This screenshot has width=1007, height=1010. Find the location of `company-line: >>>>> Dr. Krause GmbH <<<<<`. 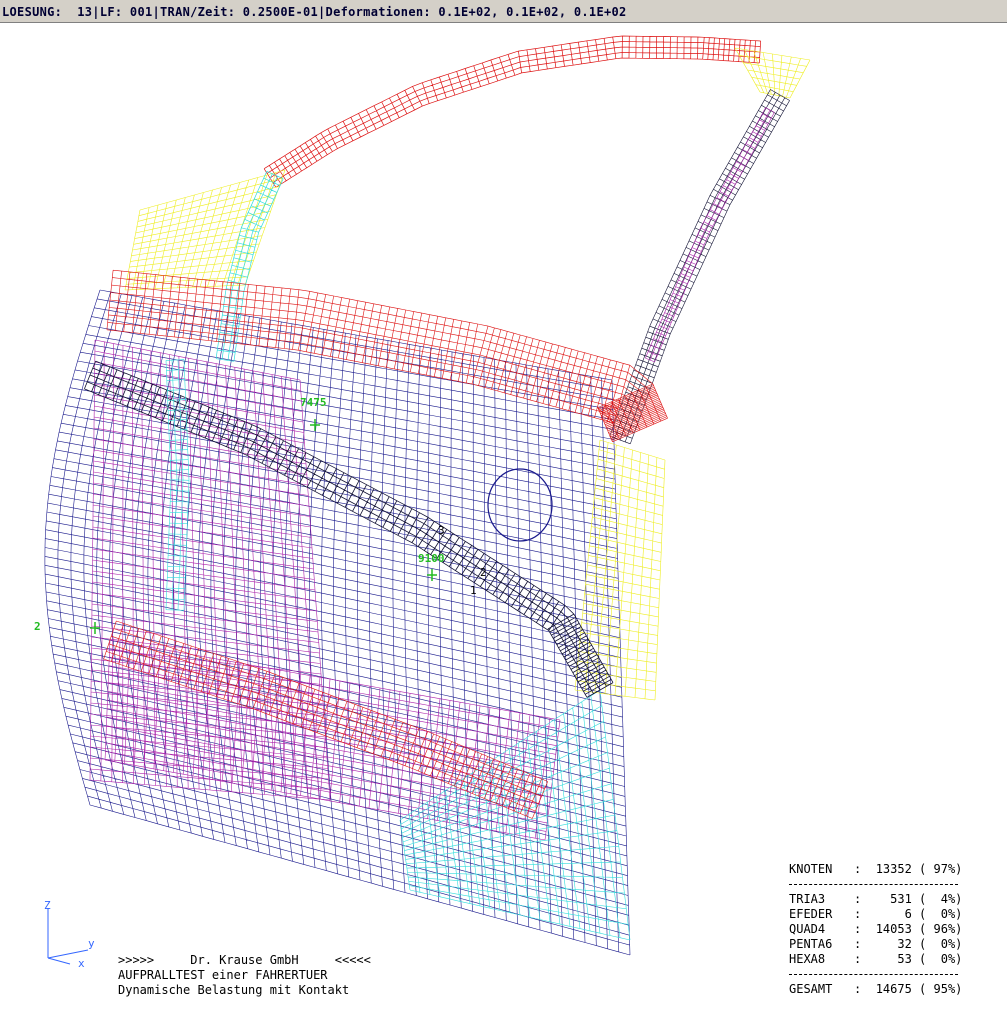

company-line: >>>>> Dr. Krause GmbH <<<<< is located at coordinates (244, 960).